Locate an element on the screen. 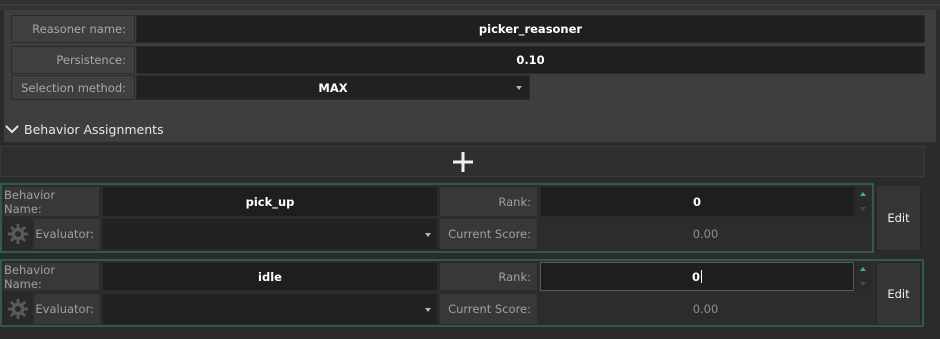  text-cursor is located at coordinates (701, 276).